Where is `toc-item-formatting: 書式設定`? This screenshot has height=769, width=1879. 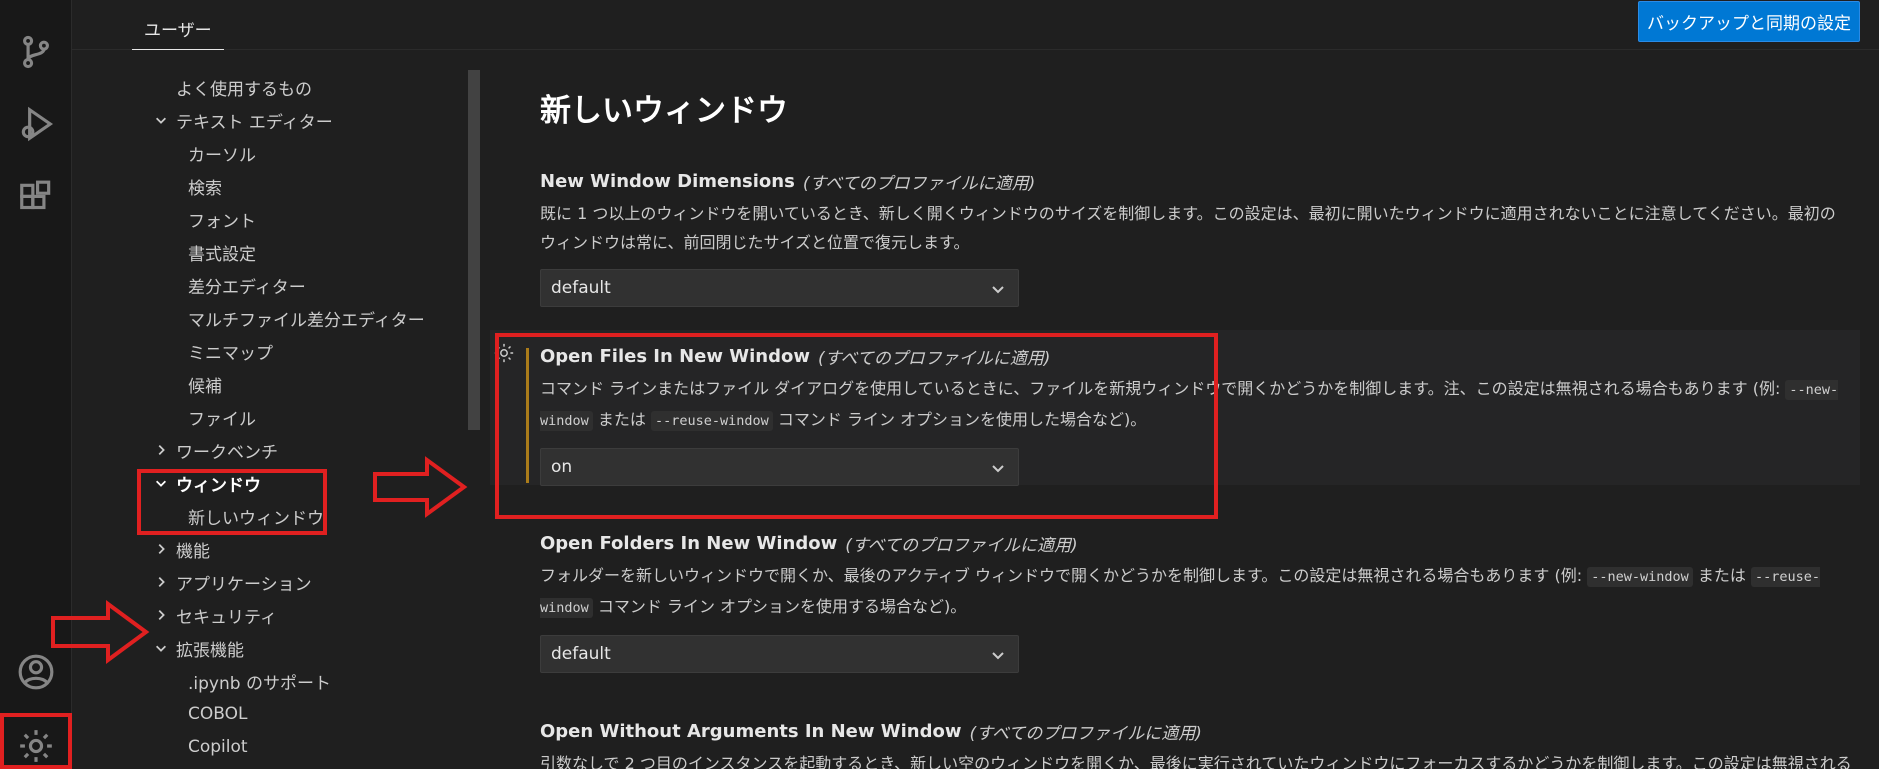
toc-item-formatting: 書式設定 is located at coordinates (222, 252).